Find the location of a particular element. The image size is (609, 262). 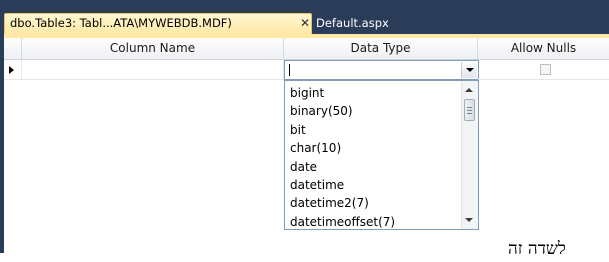

scroll-down-icon is located at coordinates (469, 220).